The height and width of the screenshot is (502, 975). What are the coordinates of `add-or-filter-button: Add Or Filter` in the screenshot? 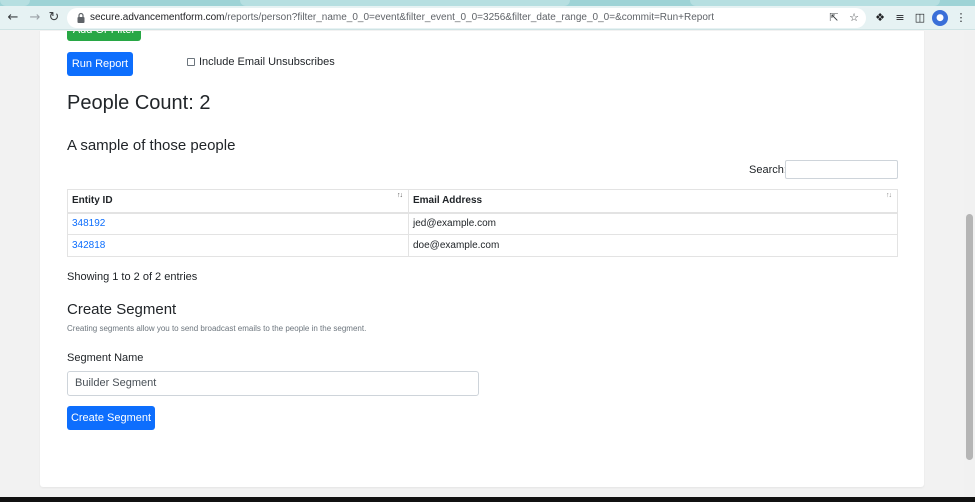 It's located at (104, 36).